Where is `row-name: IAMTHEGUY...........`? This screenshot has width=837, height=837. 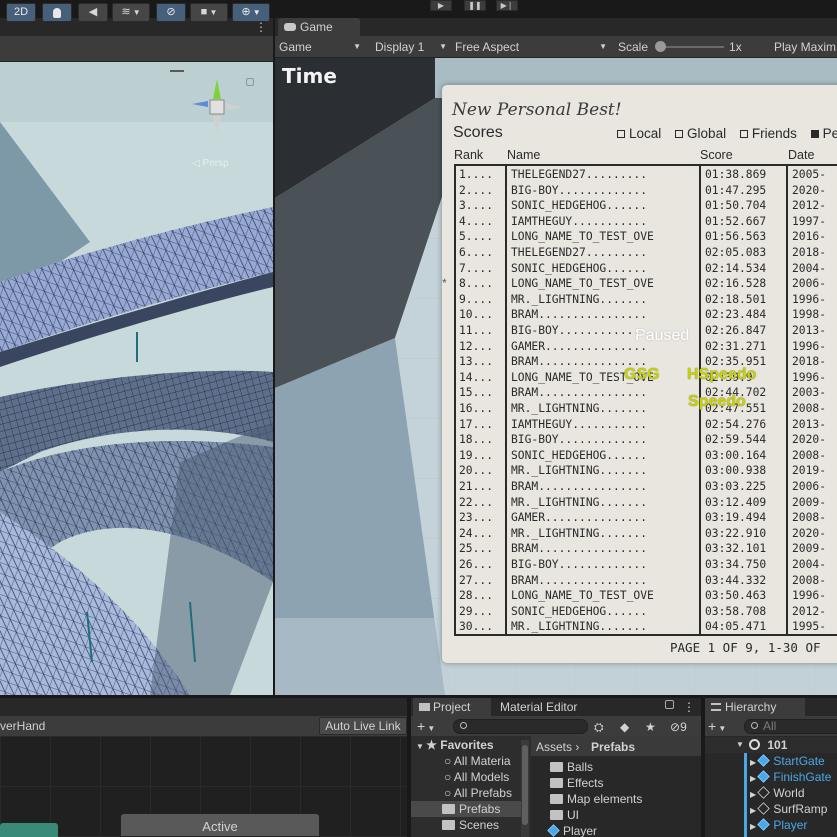 row-name: IAMTHEGUY........... is located at coordinates (579, 424).